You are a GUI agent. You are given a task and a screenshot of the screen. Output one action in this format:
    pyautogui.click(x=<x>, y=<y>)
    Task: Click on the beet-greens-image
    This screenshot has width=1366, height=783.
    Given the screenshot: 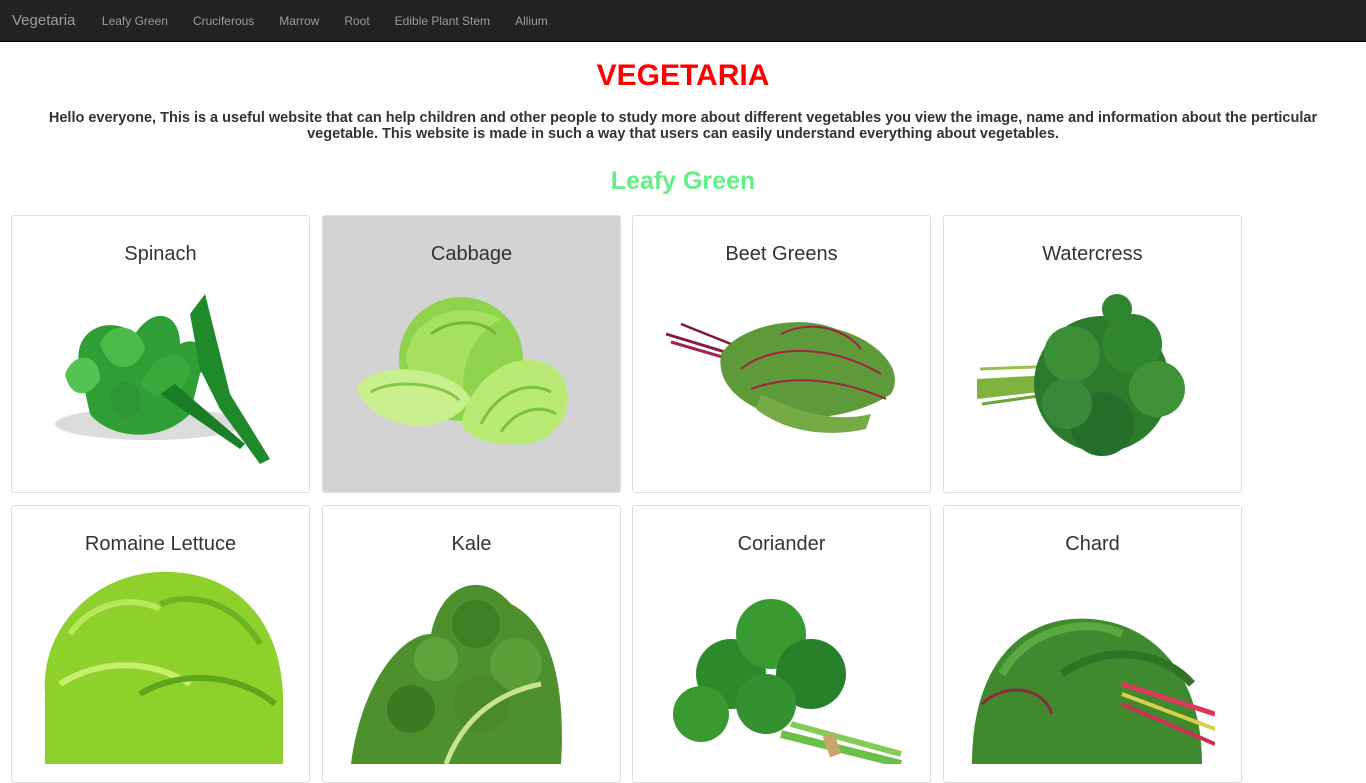 What is the action you would take?
    pyautogui.click(x=782, y=374)
    